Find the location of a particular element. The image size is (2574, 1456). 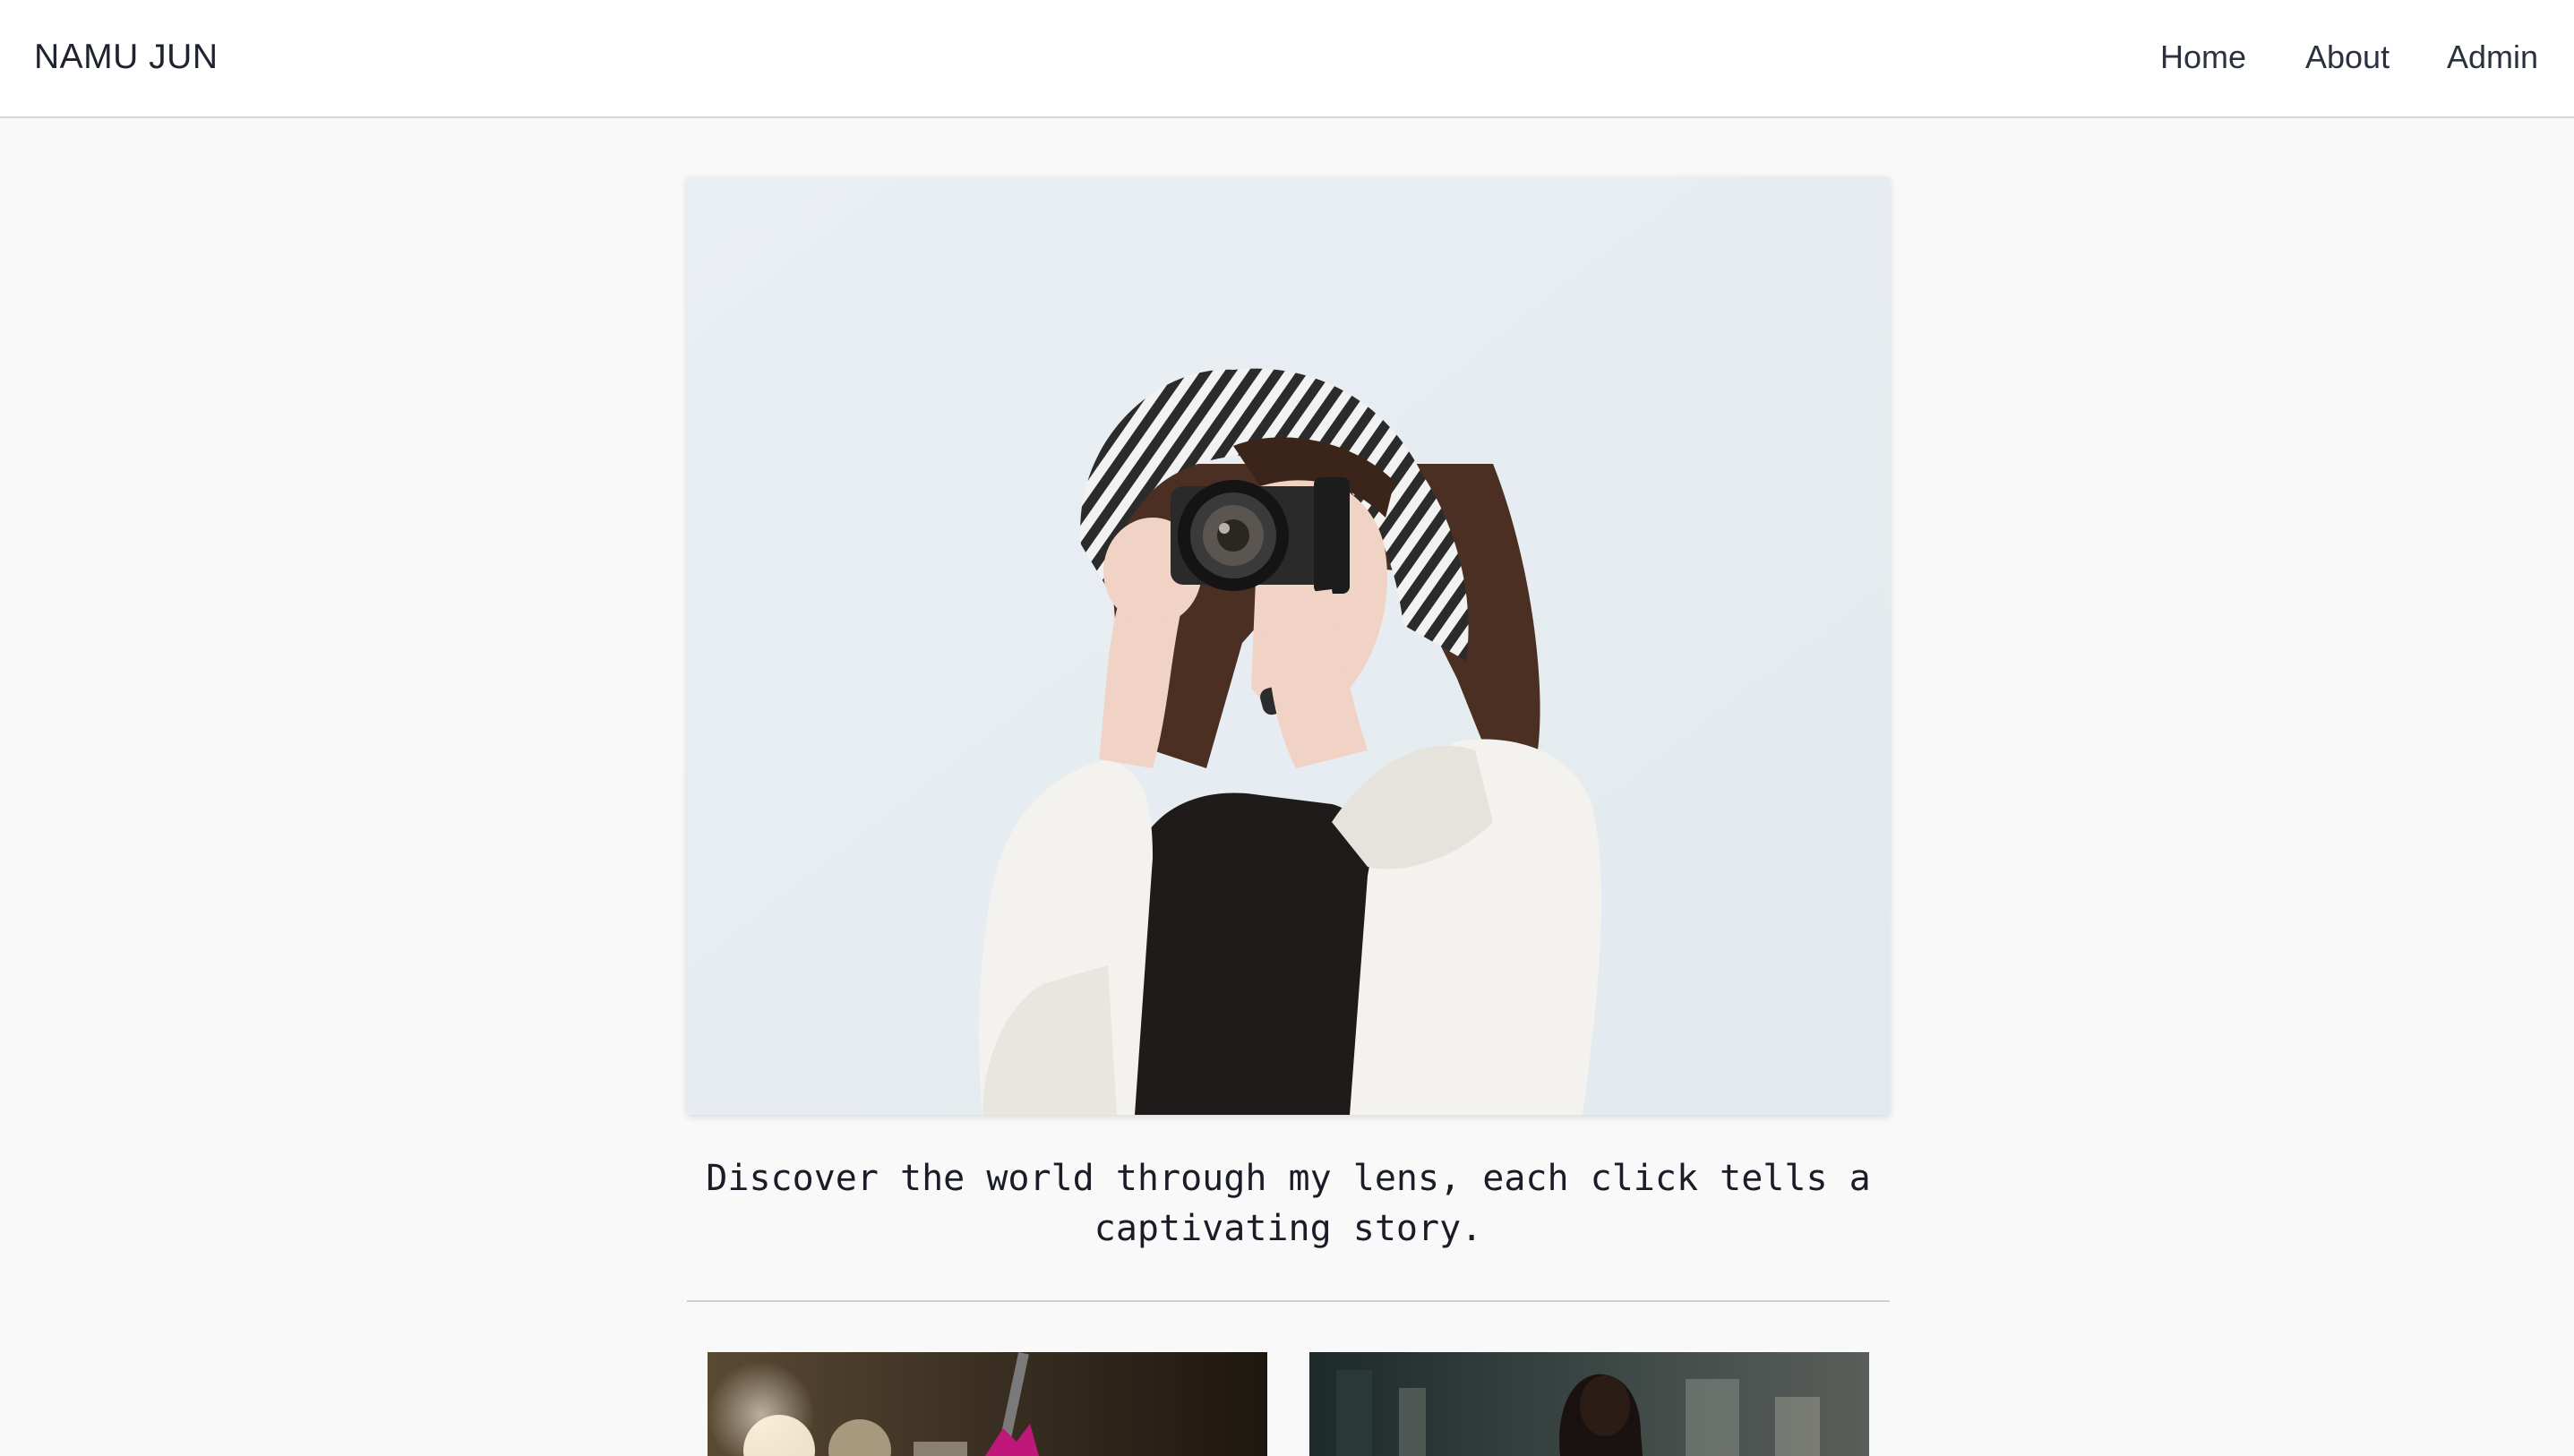

street-flower-photo is located at coordinates (987, 1404).